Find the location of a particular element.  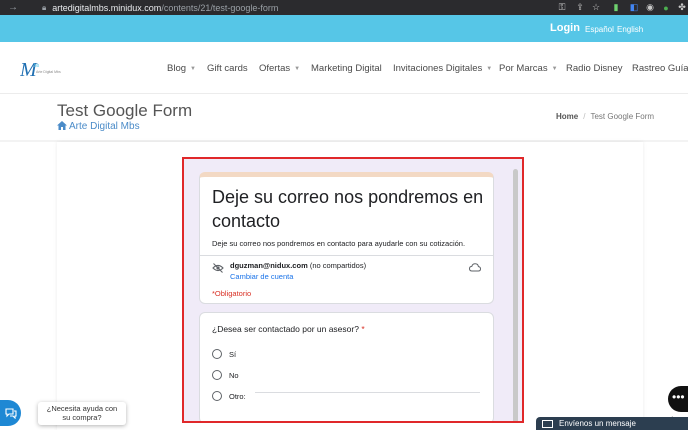

nav-blog: Blog ▼ is located at coordinates (181, 68).